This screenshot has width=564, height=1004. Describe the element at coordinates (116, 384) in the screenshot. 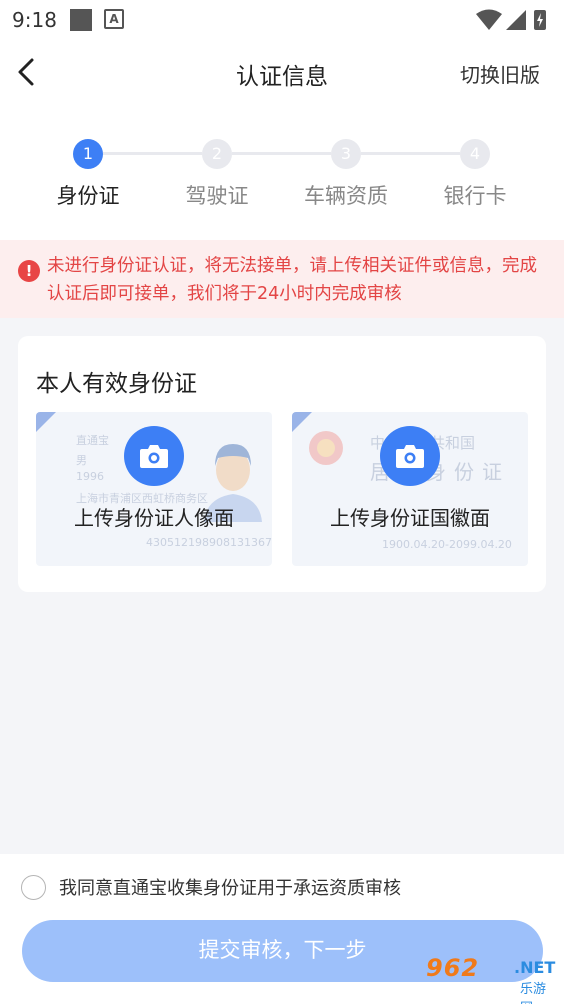

I see `section-title: 本人有效身份证` at that location.